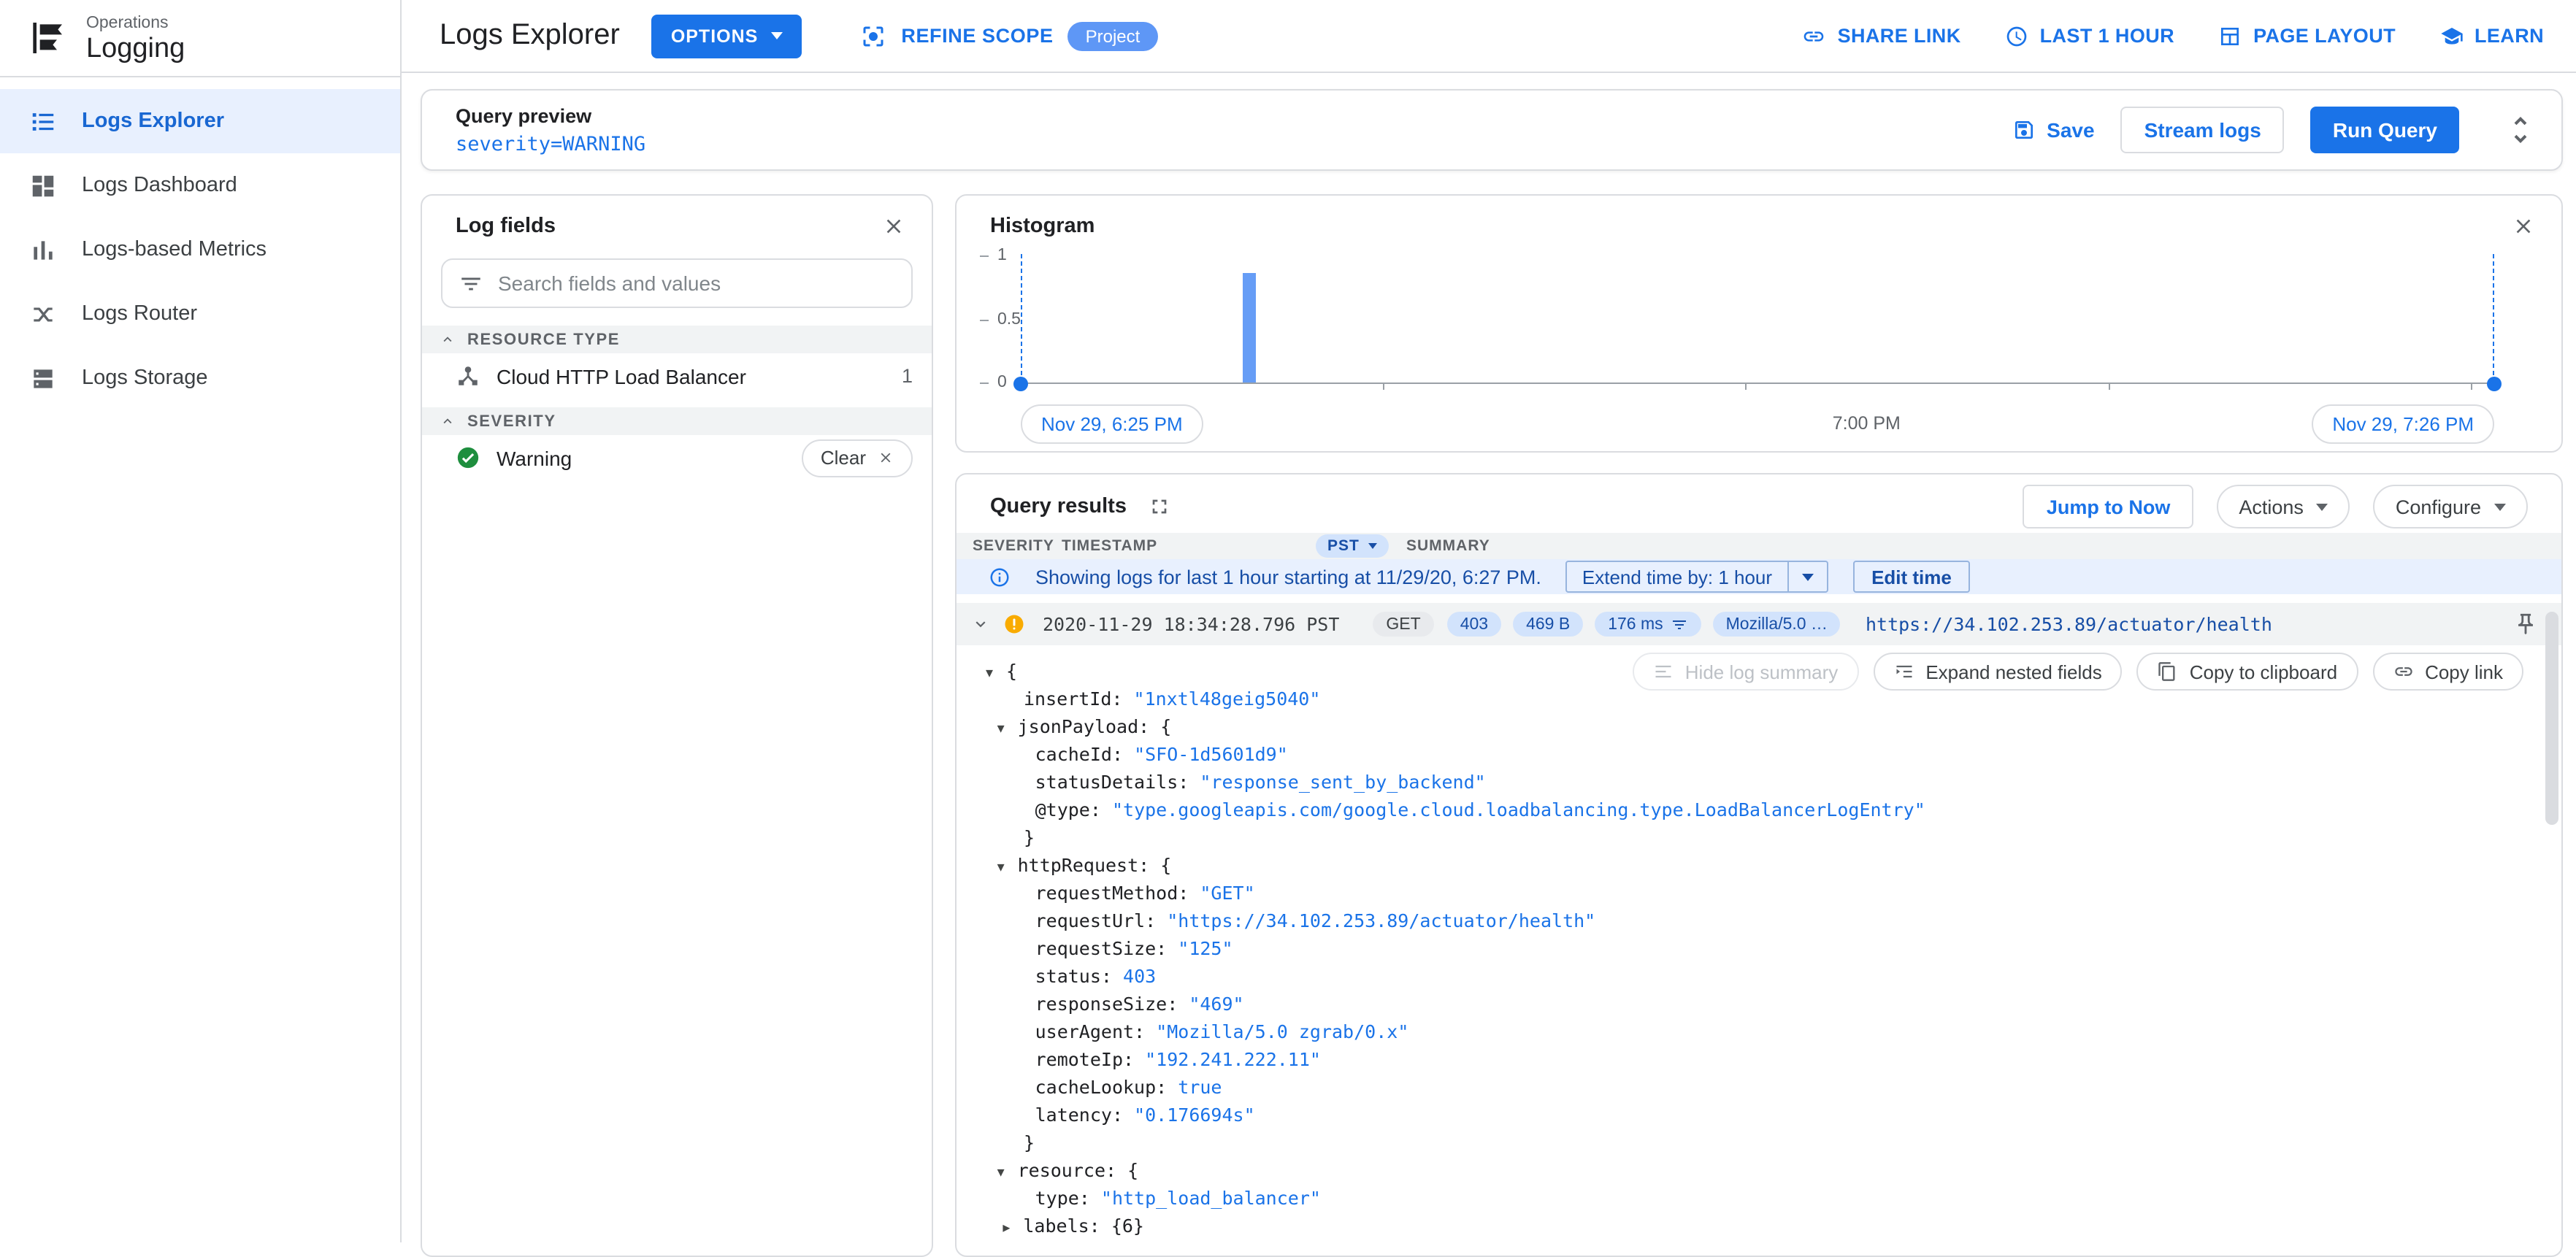 The image size is (2576, 1257). What do you see at coordinates (2013, 672) in the screenshot?
I see `toolbar-button-label: Expand nested fields` at bounding box center [2013, 672].